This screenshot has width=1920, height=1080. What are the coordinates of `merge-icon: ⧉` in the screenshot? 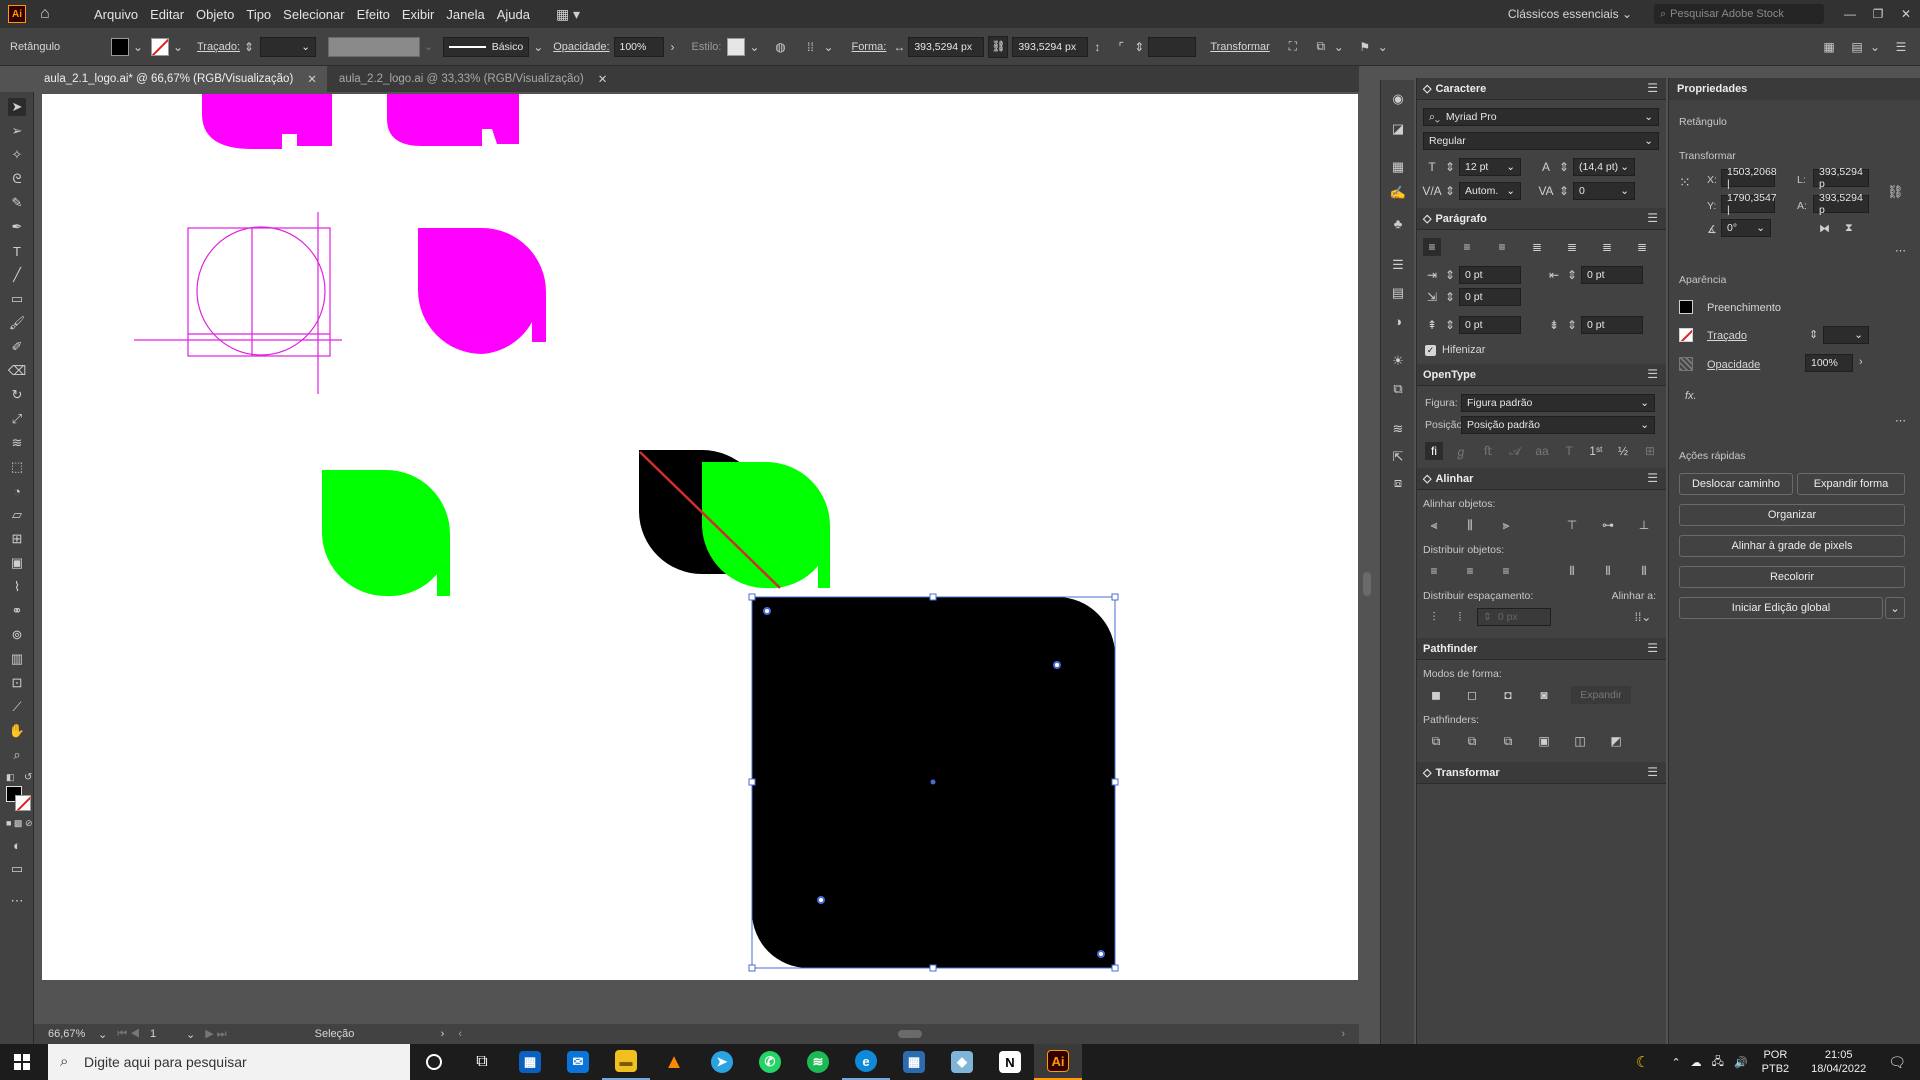 It's located at (1508, 741).